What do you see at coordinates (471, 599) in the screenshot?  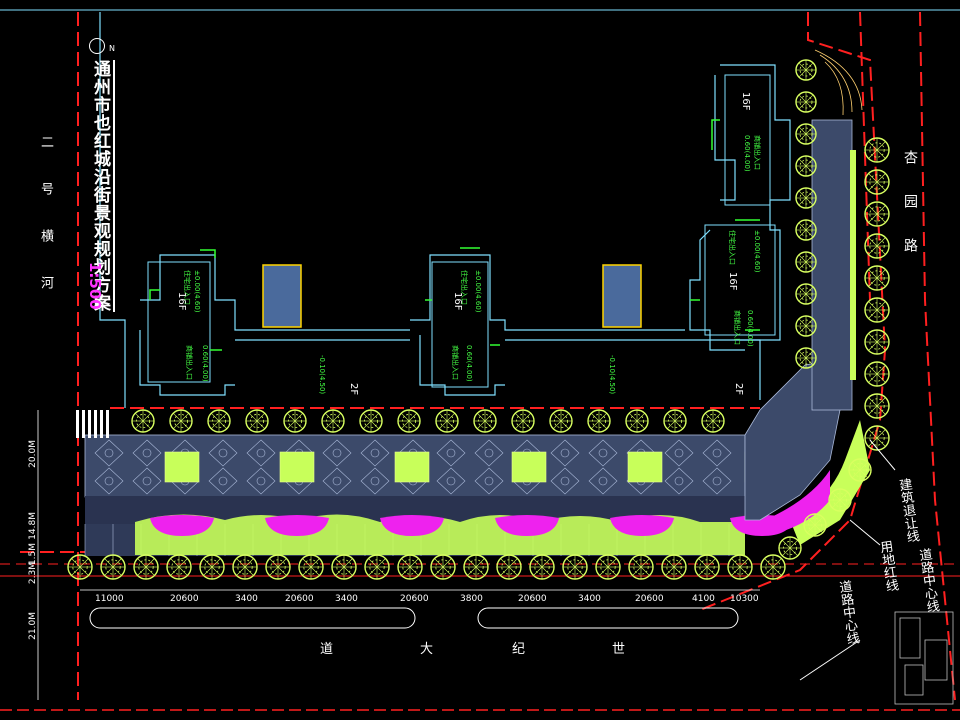 I see `dim-horizontal: 3800` at bounding box center [471, 599].